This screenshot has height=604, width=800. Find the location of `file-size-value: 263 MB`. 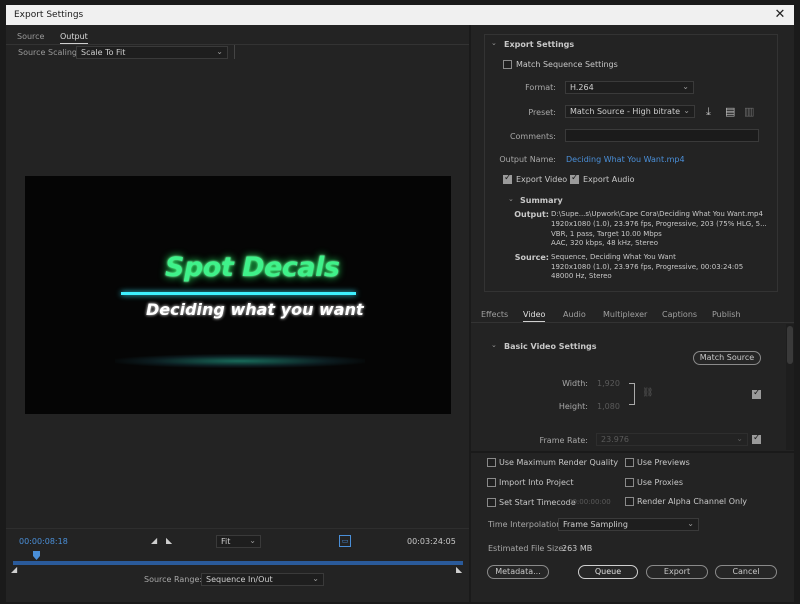

file-size-value: 263 MB is located at coordinates (577, 548).